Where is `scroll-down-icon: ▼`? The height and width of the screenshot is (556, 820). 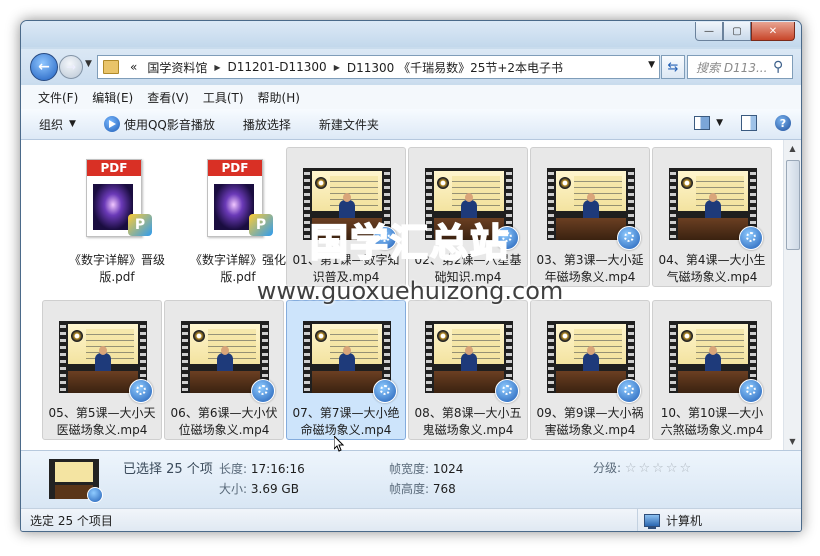 scroll-down-icon: ▼ is located at coordinates (792, 441).